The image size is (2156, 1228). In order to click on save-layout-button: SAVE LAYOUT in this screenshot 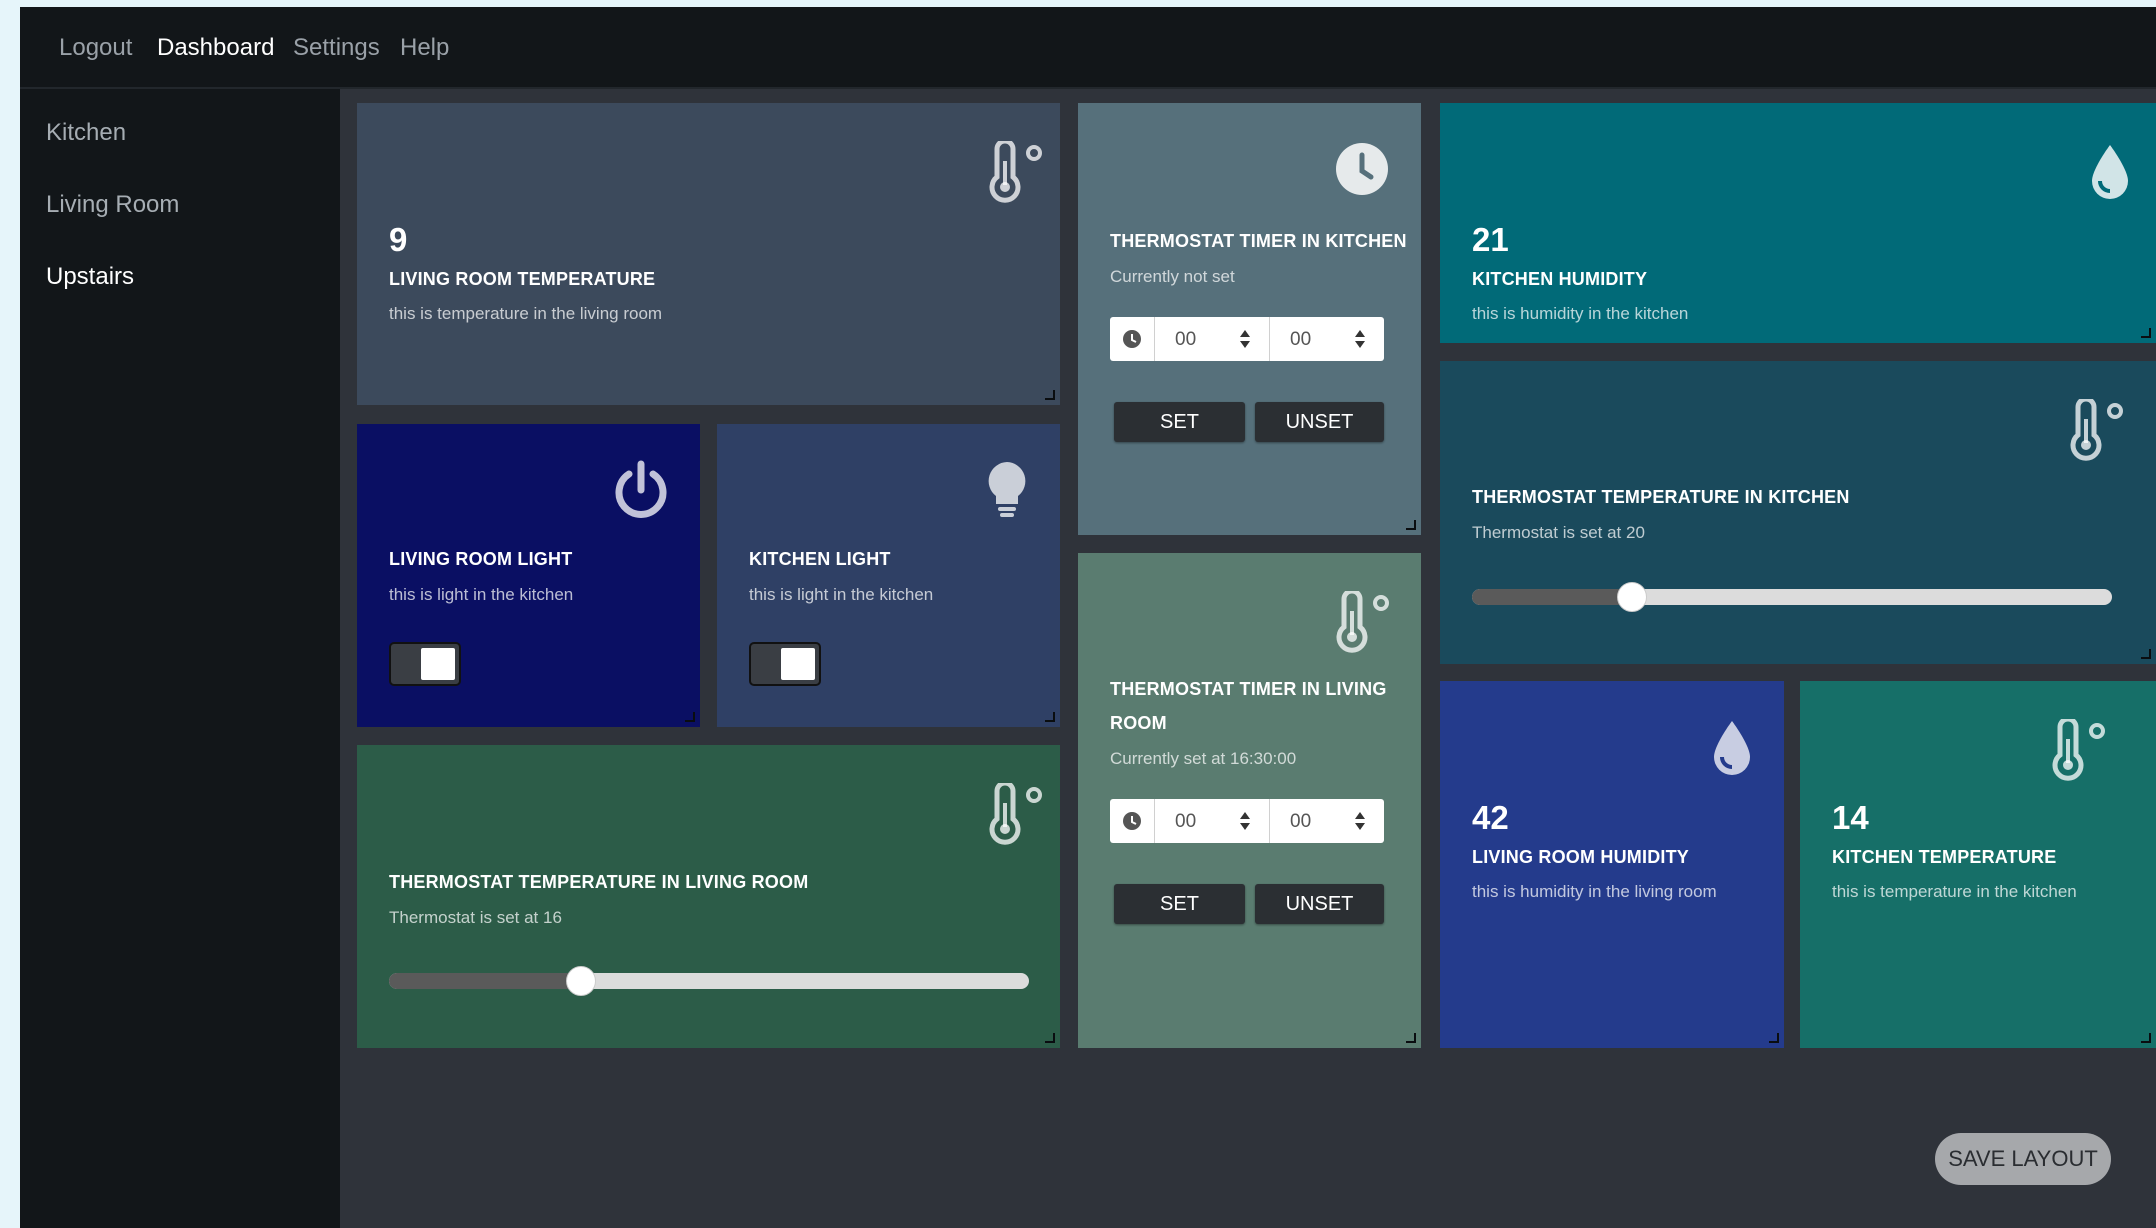, I will do `click(2023, 1159)`.